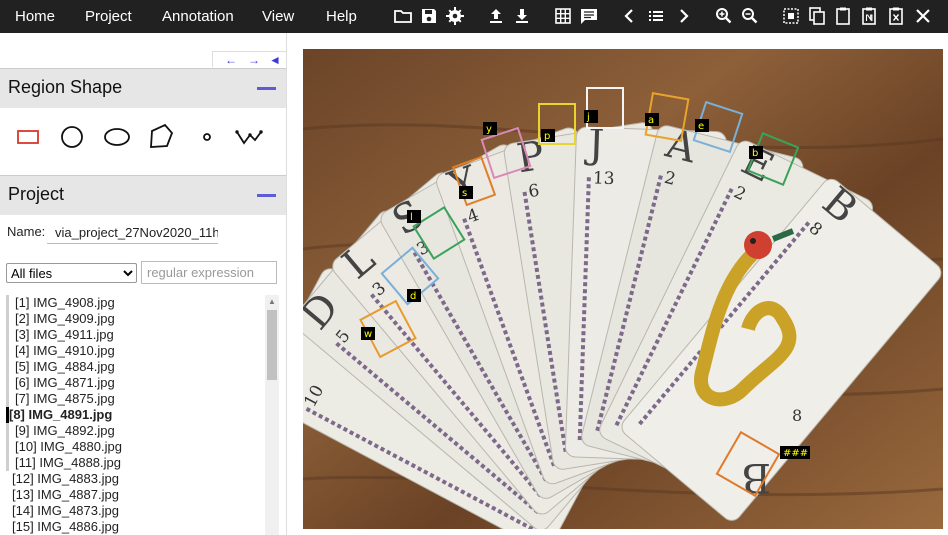 This screenshot has width=948, height=535. Describe the element at coordinates (522, 16) in the screenshot. I see `download-icon` at that location.